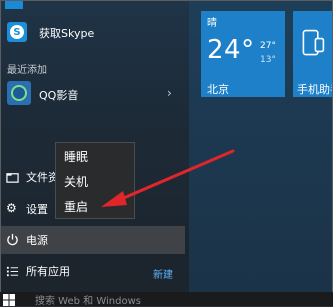 The width and height of the screenshot is (333, 307). Describe the element at coordinates (168, 178) in the screenshot. I see `annotation-arrow` at that location.